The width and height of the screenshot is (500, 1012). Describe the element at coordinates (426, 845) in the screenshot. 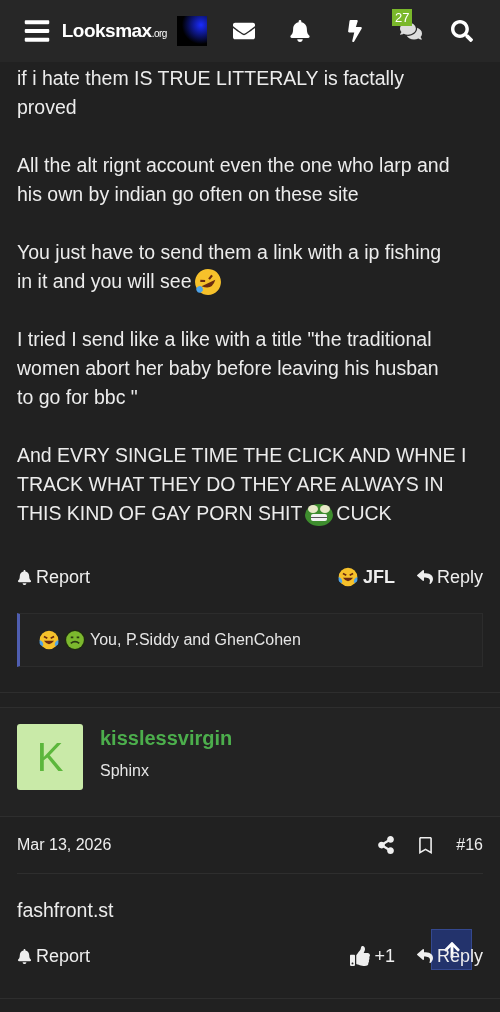

I see `bookmark-icon` at that location.